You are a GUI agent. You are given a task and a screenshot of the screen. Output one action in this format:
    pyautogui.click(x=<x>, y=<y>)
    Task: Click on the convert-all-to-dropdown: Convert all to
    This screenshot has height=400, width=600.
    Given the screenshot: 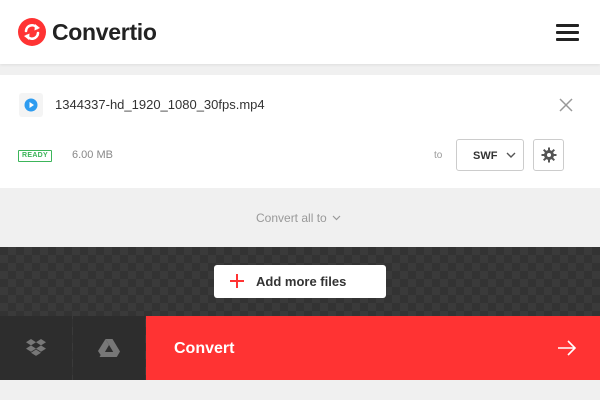 What is the action you would take?
    pyautogui.click(x=298, y=218)
    